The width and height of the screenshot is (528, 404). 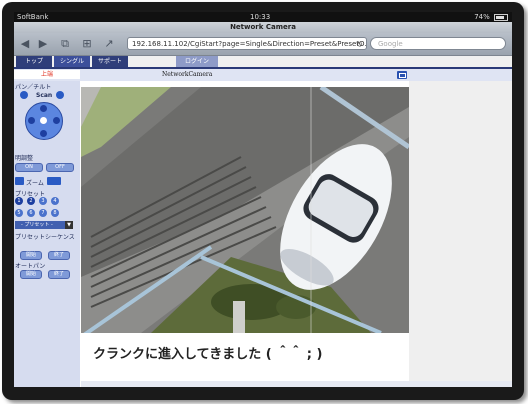 What do you see at coordinates (110, 61) in the screenshot?
I see `tab-support: サポート` at bounding box center [110, 61].